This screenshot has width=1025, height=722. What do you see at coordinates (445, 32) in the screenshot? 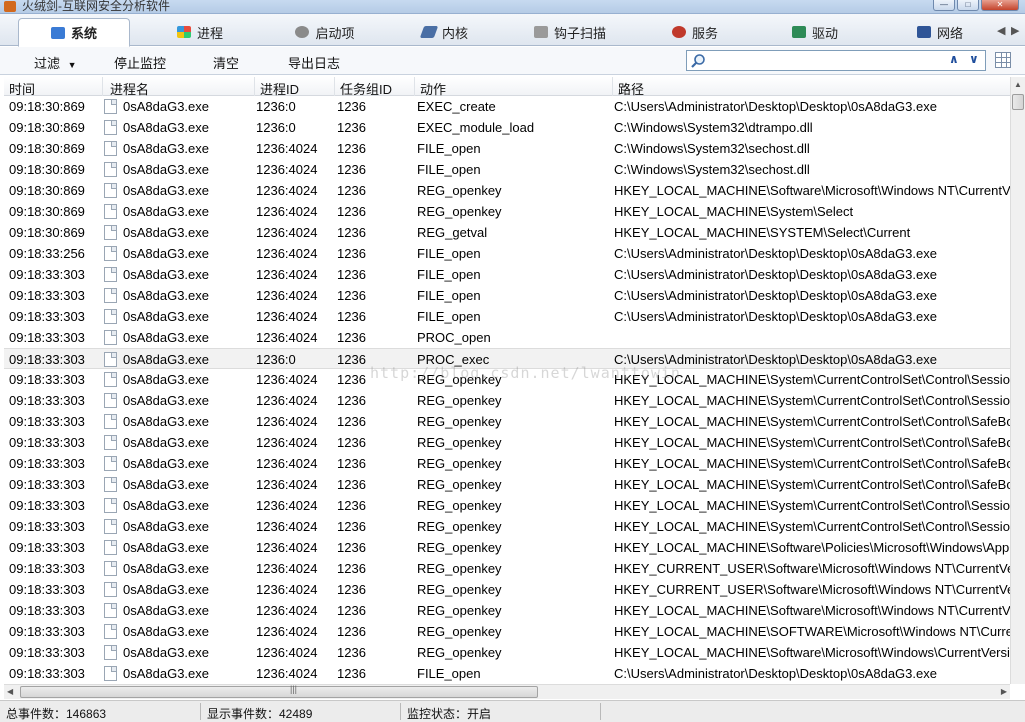
I see `tab-kernel: 内核` at bounding box center [445, 32].